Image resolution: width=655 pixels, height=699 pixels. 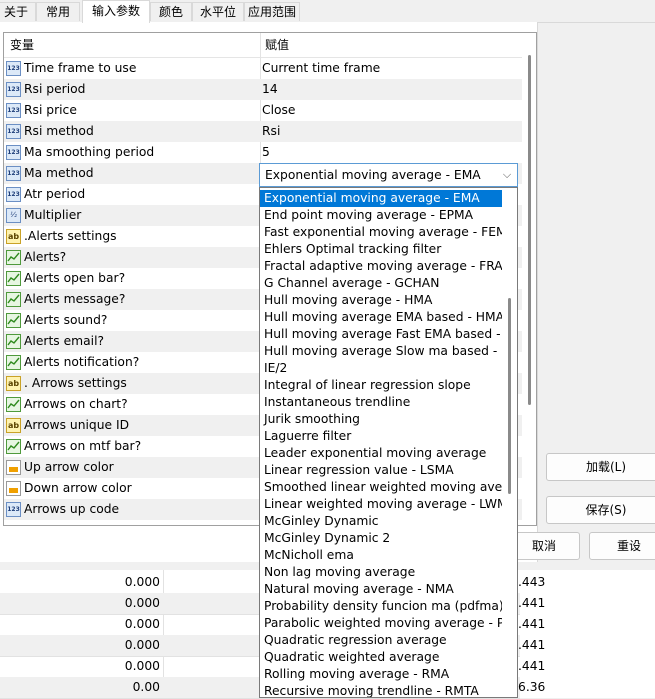 What do you see at coordinates (381, 674) in the screenshot?
I see `dropdown-option: Rolling moving average - RMA` at bounding box center [381, 674].